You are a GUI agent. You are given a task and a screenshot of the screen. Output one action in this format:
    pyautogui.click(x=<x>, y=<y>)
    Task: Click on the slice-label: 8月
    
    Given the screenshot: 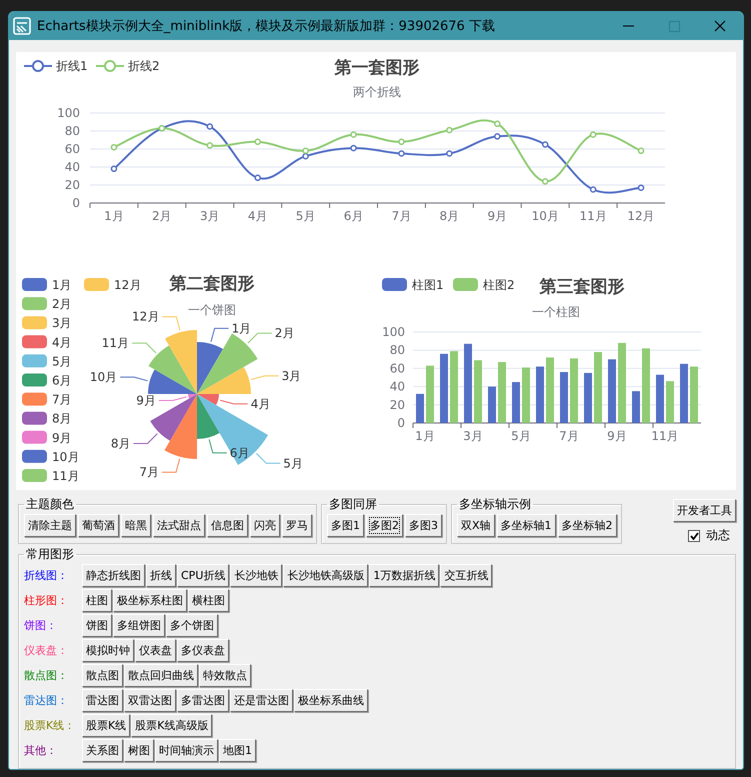 What is the action you would take?
    pyautogui.click(x=120, y=443)
    